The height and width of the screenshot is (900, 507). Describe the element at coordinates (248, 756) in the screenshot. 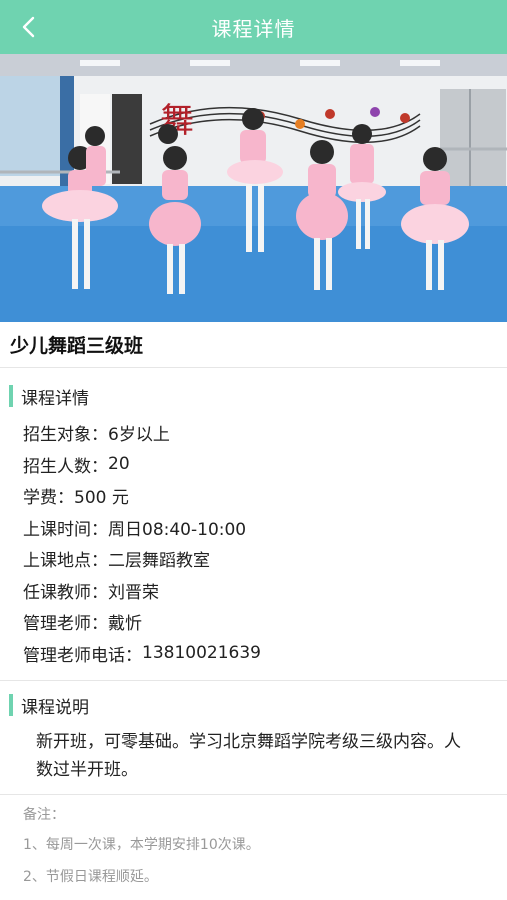

I see `course-description: 新开班，可零基础。学习北京舞蹈学院考级三级内容。人数过半开班。` at that location.